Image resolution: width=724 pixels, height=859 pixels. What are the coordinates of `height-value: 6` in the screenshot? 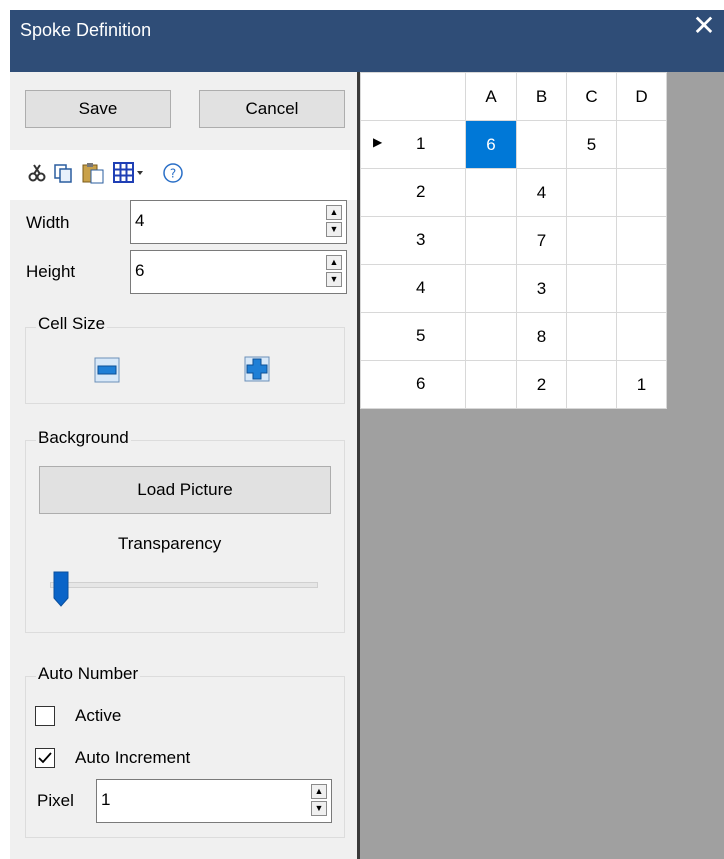 It's located at (140, 270).